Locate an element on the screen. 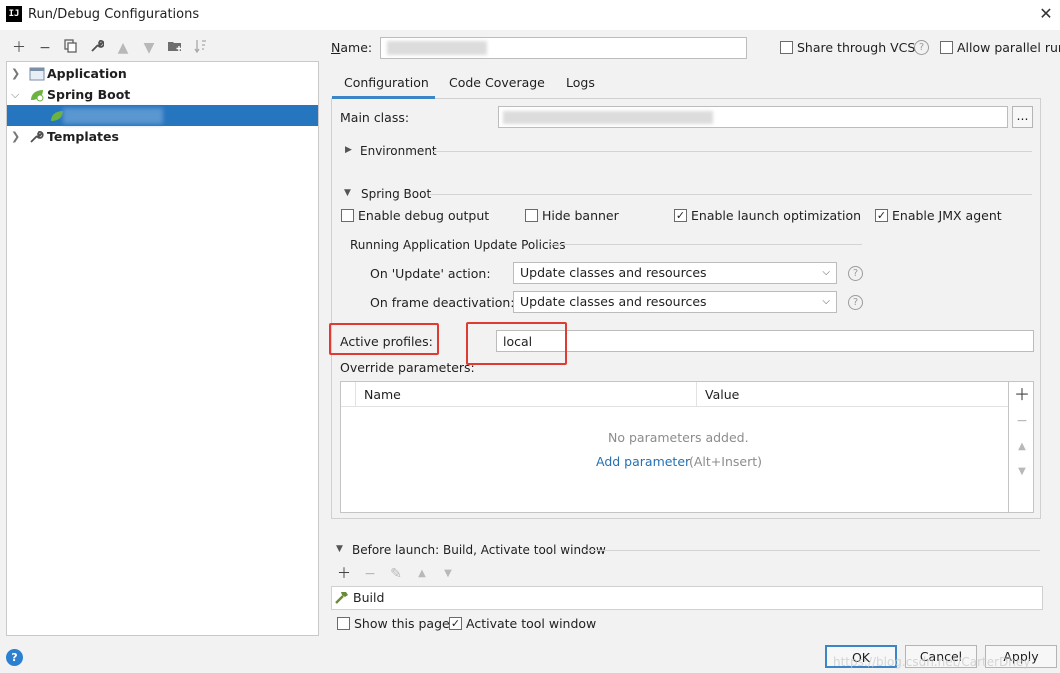  update-action-value: Update classes and resources is located at coordinates (613, 272).